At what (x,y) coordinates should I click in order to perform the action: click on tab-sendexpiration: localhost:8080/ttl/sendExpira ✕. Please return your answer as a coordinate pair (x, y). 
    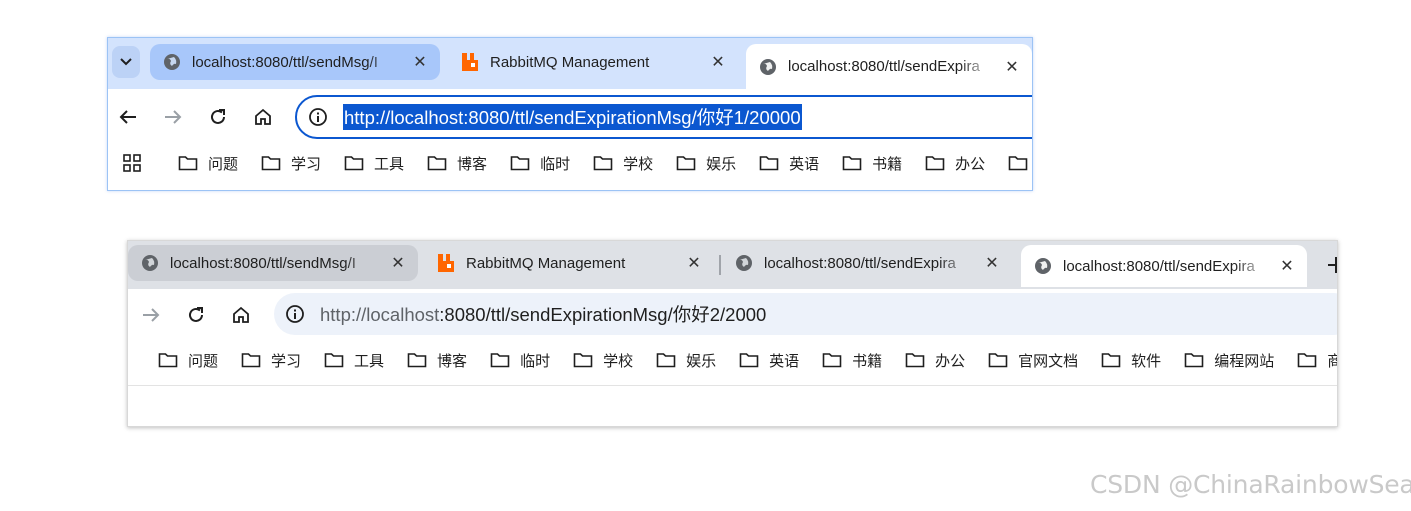
    Looking at the image, I should click on (867, 263).